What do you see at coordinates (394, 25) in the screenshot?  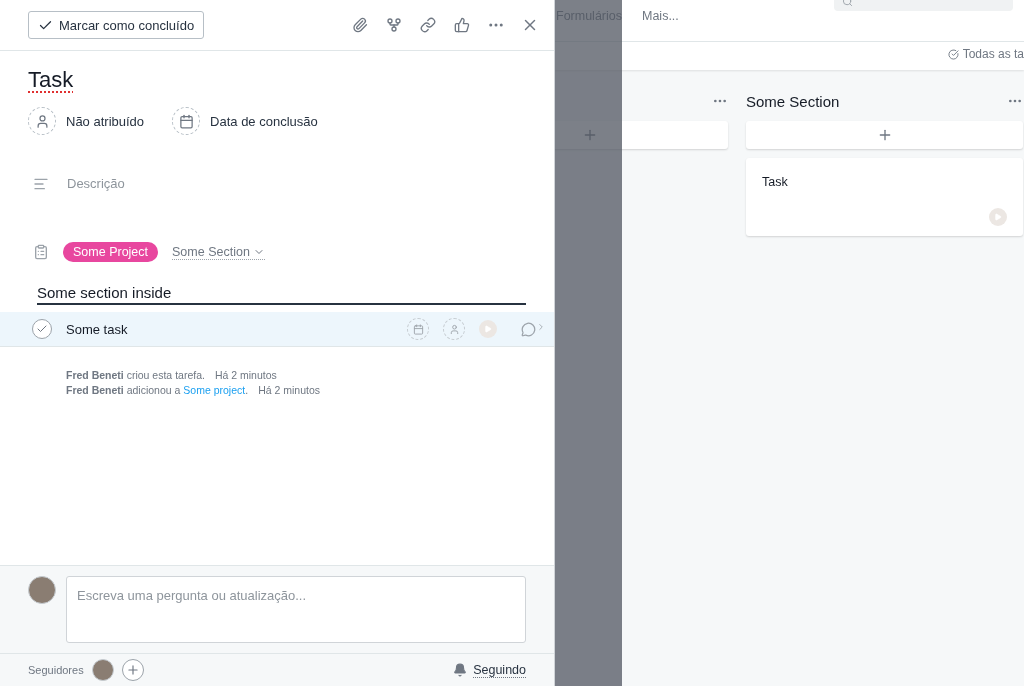 I see `subtask-icon` at bounding box center [394, 25].